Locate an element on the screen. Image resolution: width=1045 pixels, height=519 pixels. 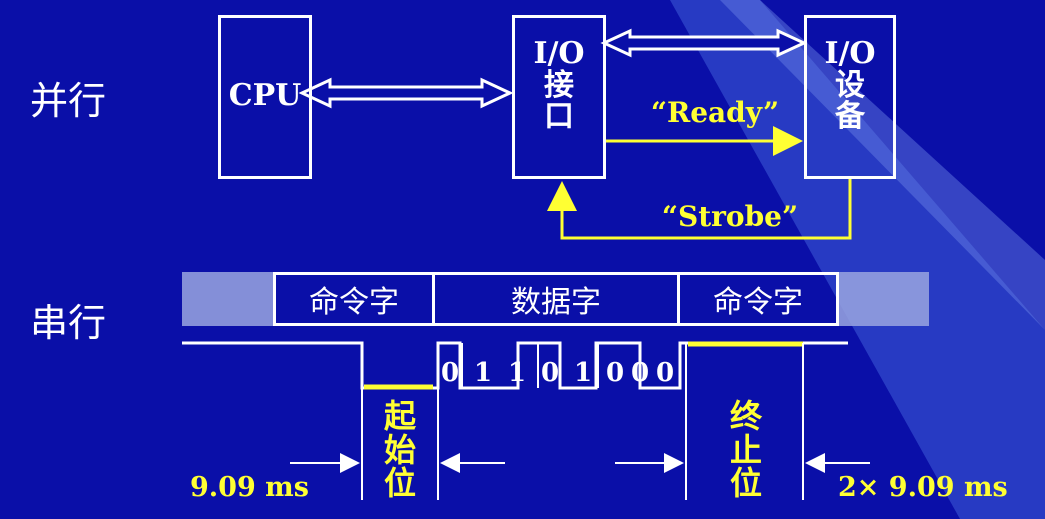
bit-4: 0 is located at coordinates (550, 373).